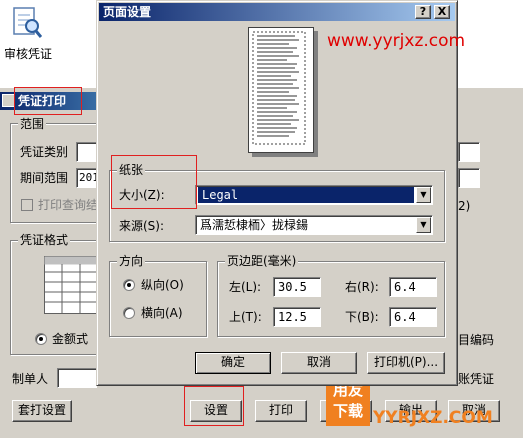 This screenshot has height=438, width=523. Describe the element at coordinates (245, 317) in the screenshot. I see `top-margin-label: 上(T):` at that location.